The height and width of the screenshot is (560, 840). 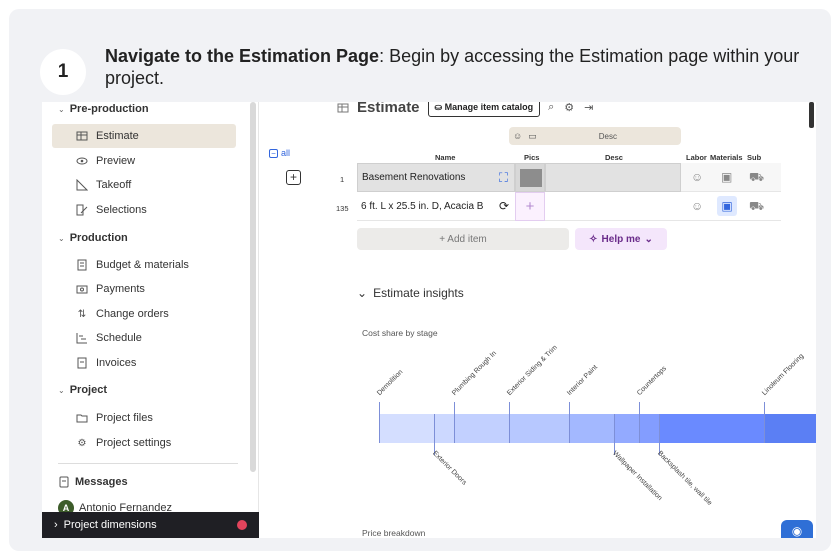 What do you see at coordinates (82, 185) in the screenshot?
I see `ruler-icon` at bounding box center [82, 185].